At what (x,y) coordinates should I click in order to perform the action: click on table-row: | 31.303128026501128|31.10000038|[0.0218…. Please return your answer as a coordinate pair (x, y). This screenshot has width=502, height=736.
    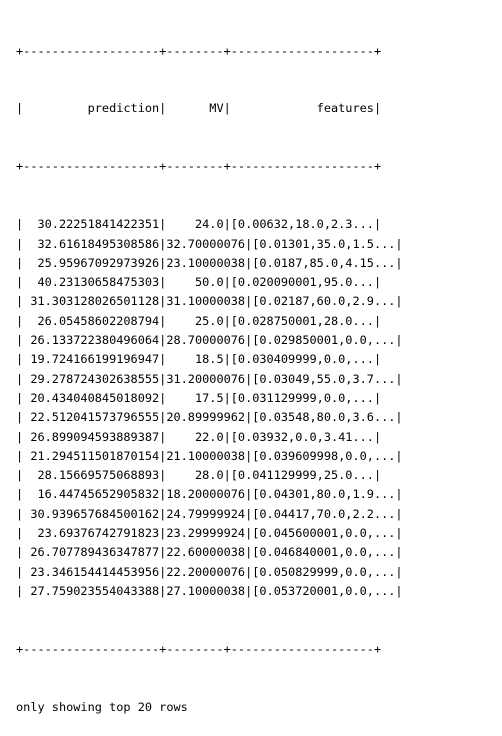
    Looking at the image, I should click on (209, 301).